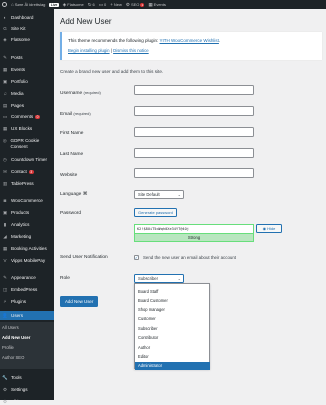 Image resolution: width=326 pixels, height=405 pixels. I want to click on pages-icon: ▤, so click(5, 105).